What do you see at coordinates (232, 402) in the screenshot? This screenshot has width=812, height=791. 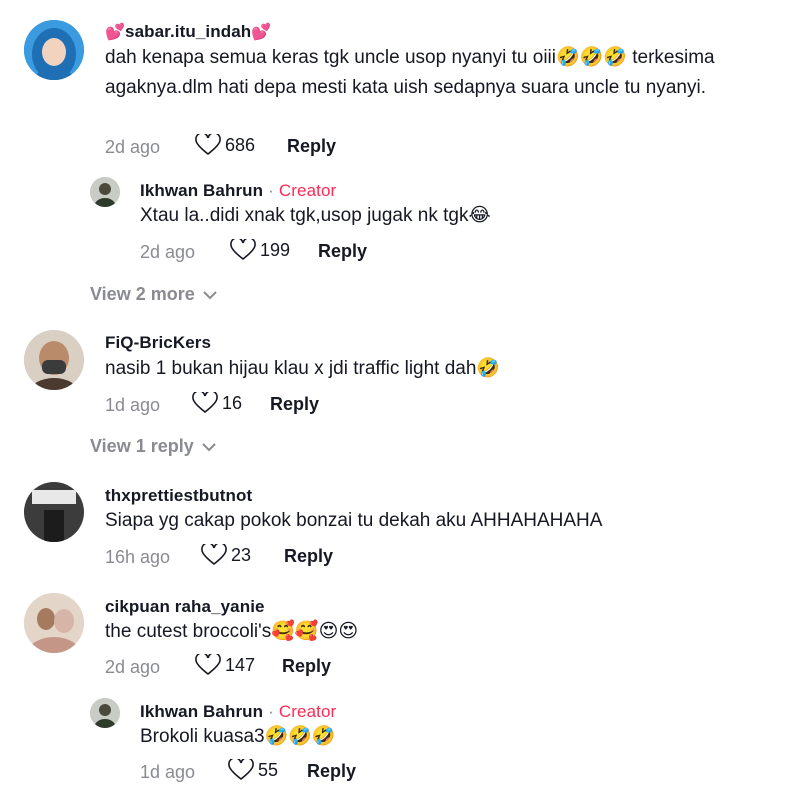 I see `like-count: 16` at bounding box center [232, 402].